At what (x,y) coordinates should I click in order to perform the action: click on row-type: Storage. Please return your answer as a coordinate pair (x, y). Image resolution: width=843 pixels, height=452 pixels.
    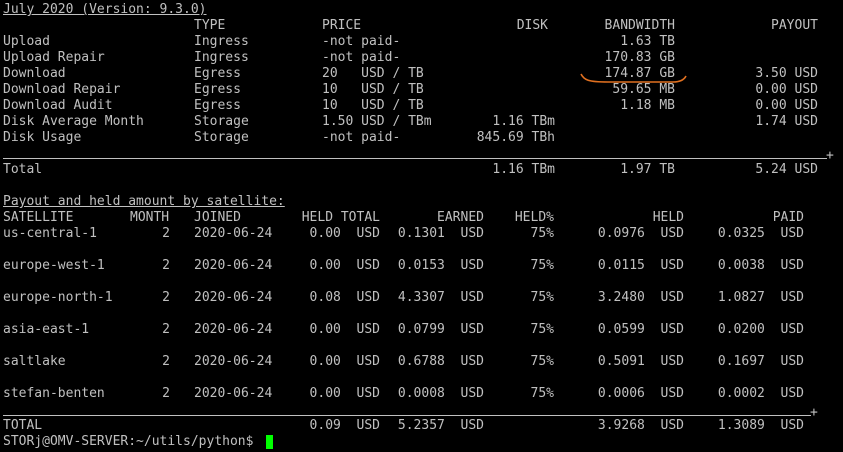
    Looking at the image, I should click on (221, 137).